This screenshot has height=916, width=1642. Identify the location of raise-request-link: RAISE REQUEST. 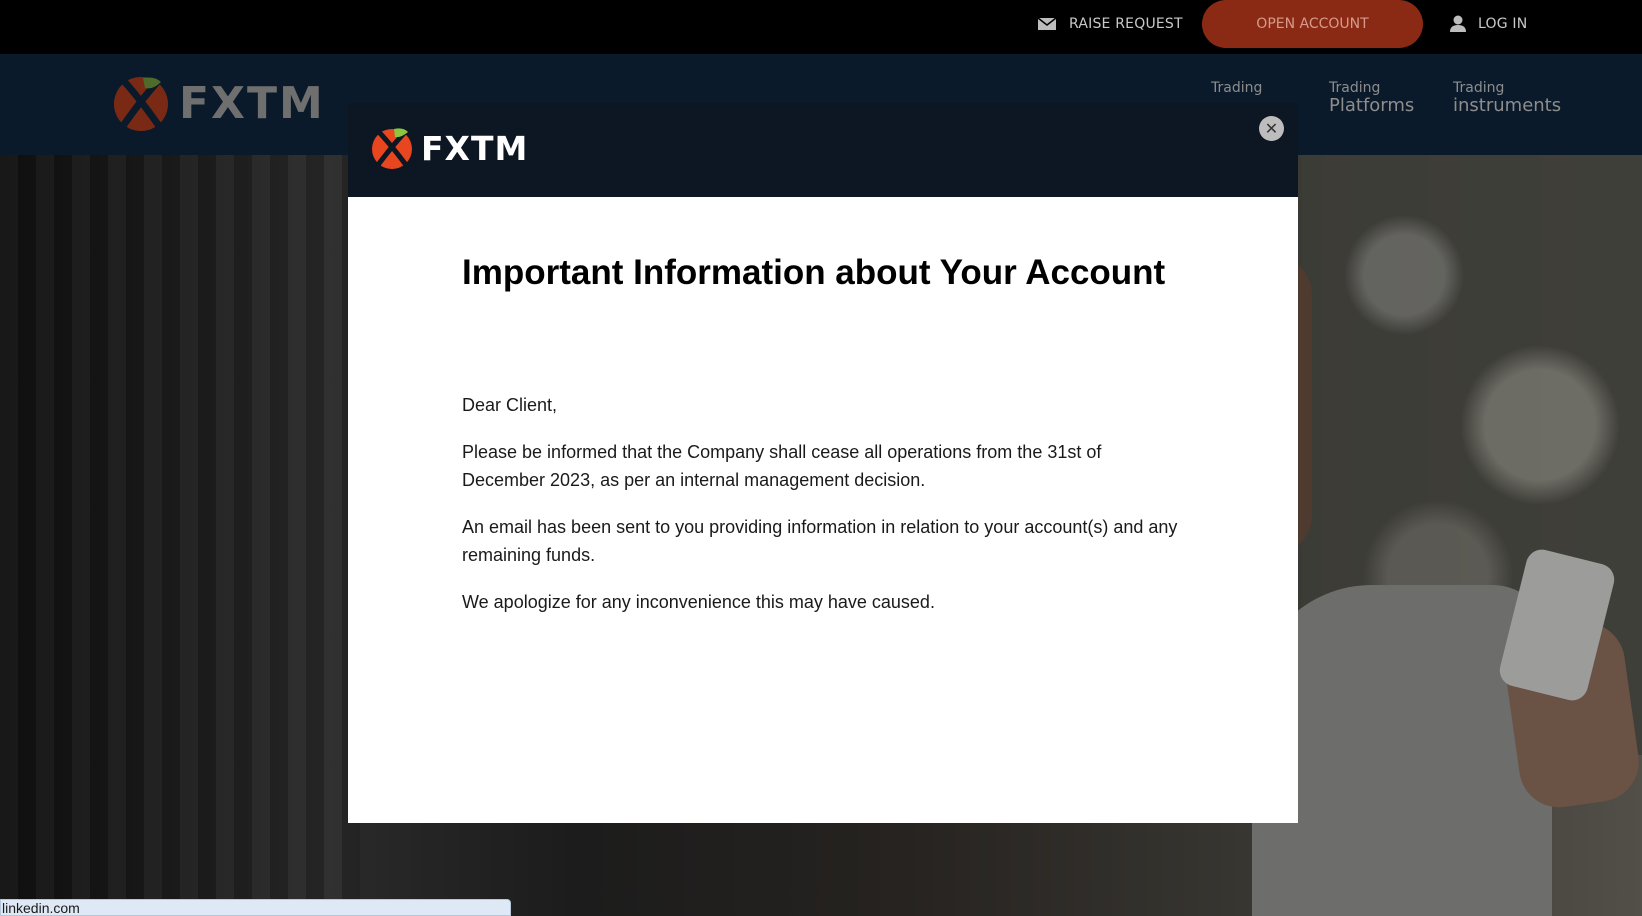
(1110, 24).